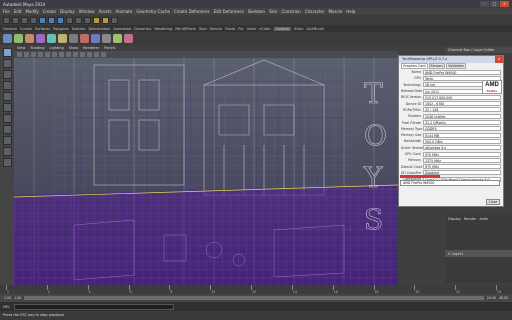 The image size is (512, 320). What do you see at coordinates (203, 29) in the screenshot?
I see `shelf-tab-toon: Toon` at bounding box center [203, 29].